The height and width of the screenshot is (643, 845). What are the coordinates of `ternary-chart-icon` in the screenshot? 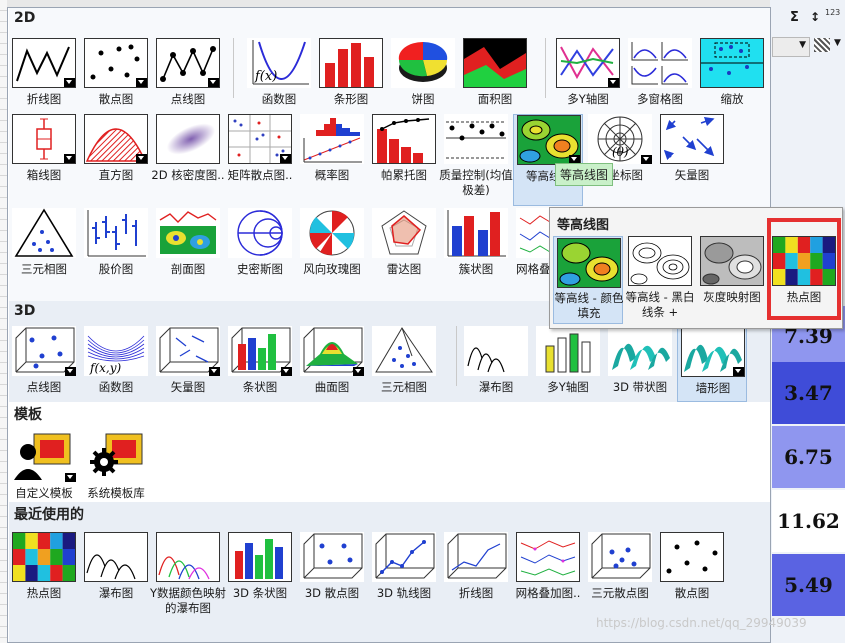 It's located at (44, 233).